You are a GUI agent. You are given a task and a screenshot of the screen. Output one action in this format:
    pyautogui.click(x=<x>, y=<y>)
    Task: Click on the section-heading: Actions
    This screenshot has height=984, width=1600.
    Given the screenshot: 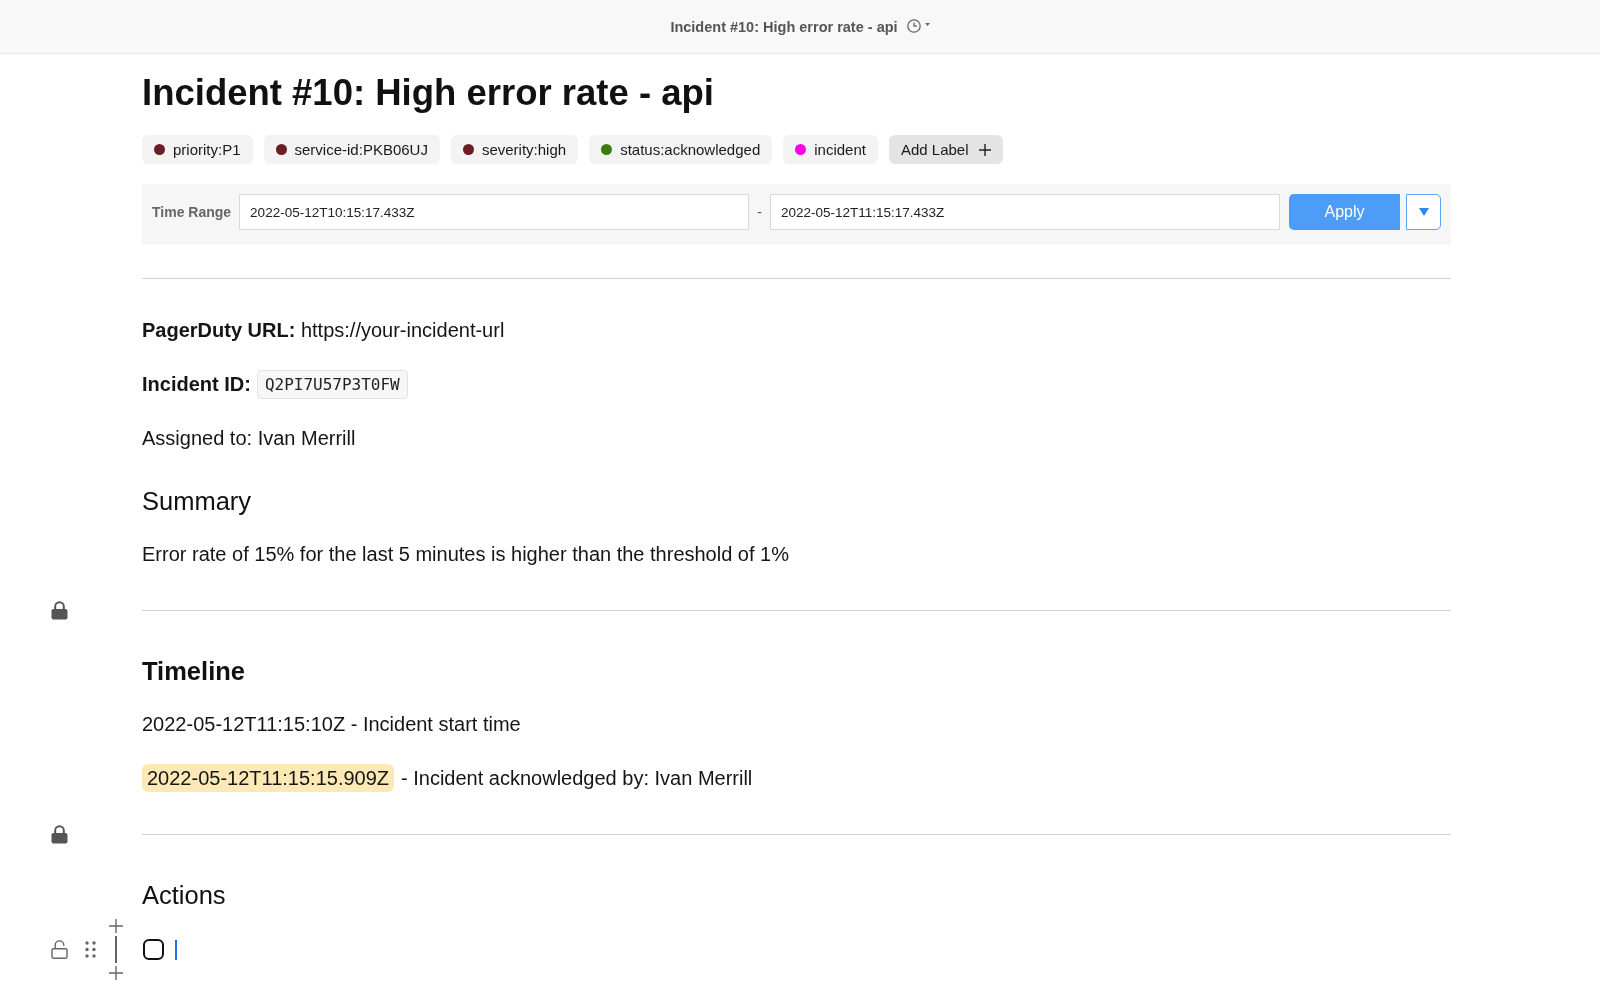 What is the action you would take?
    pyautogui.click(x=184, y=895)
    